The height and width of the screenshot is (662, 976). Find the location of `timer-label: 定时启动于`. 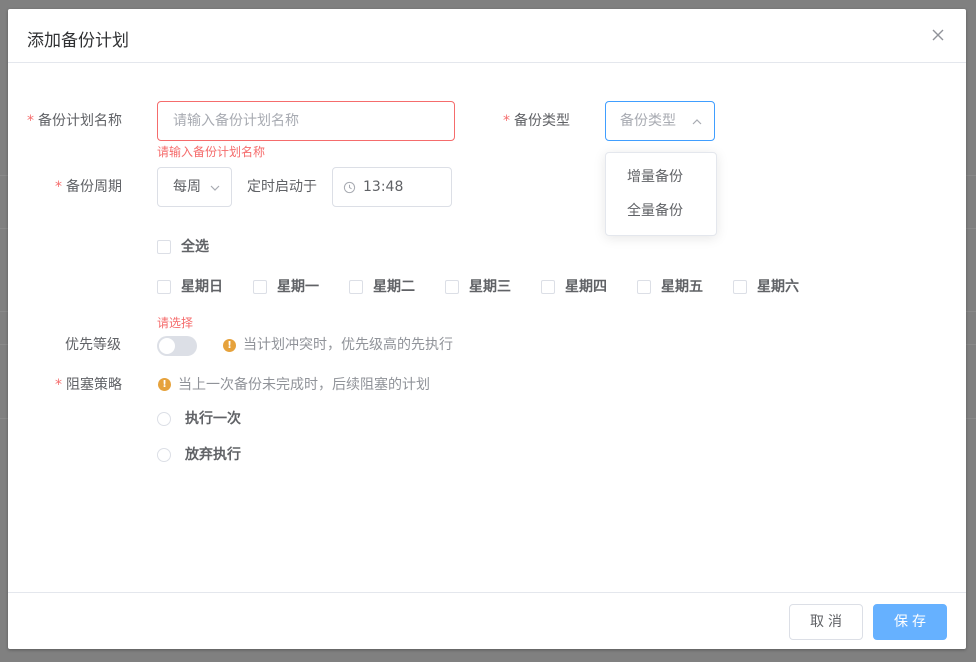

timer-label: 定时启动于 is located at coordinates (282, 187).